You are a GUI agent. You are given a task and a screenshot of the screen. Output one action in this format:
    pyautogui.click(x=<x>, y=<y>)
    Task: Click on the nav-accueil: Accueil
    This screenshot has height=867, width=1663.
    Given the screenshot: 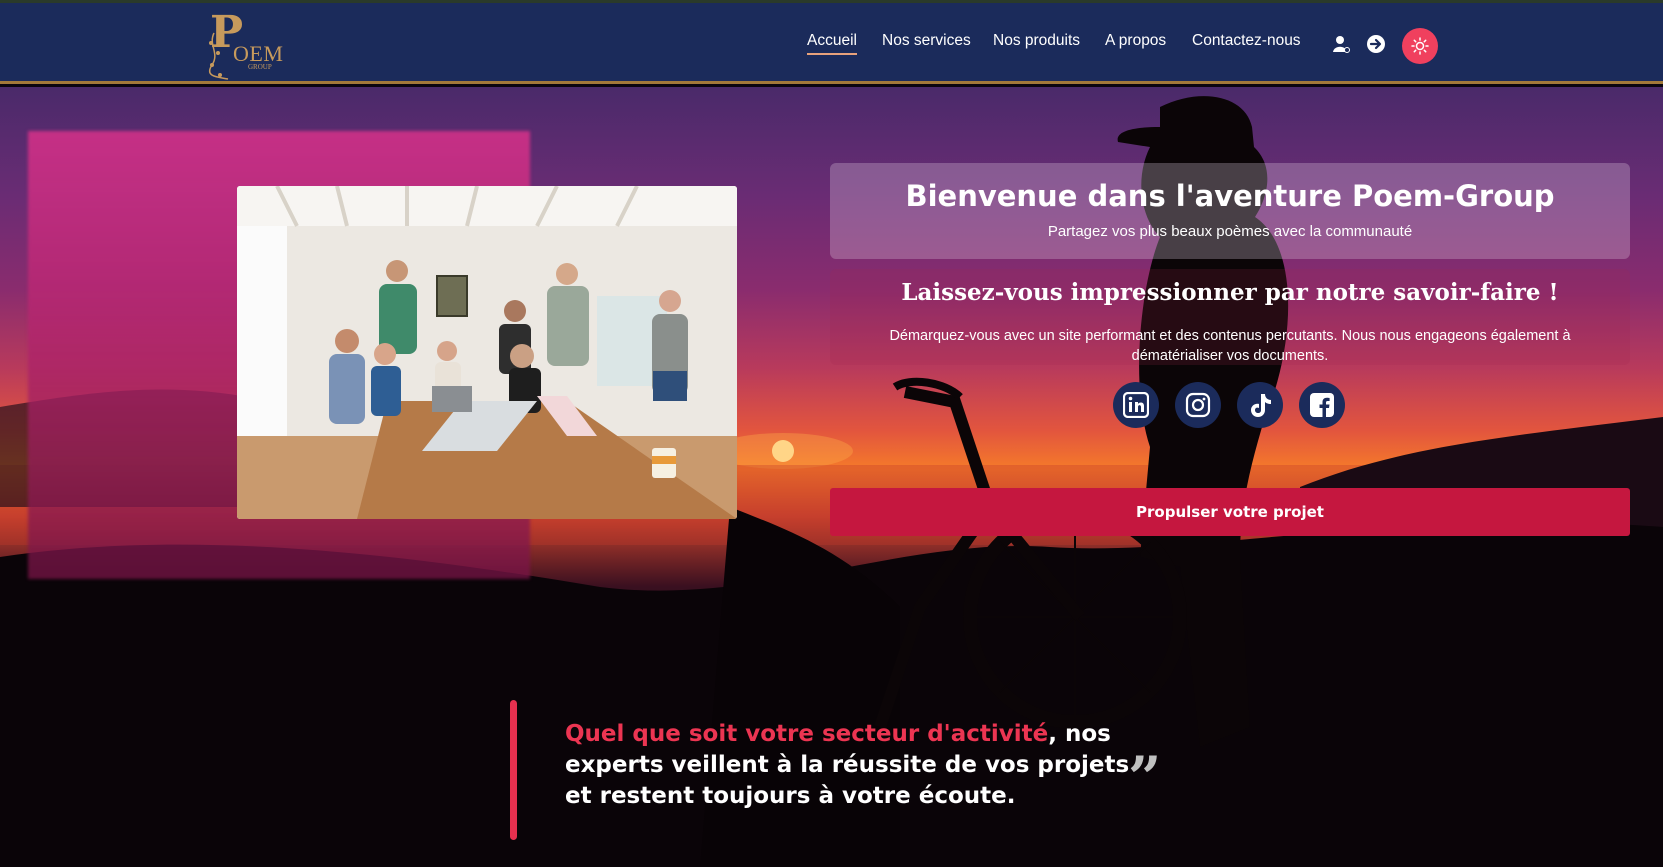 What is the action you would take?
    pyautogui.click(x=832, y=43)
    